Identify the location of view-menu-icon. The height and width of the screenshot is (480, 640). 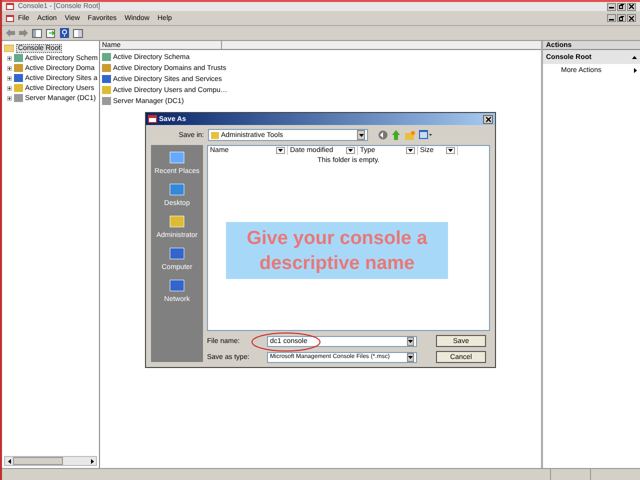
(425, 135).